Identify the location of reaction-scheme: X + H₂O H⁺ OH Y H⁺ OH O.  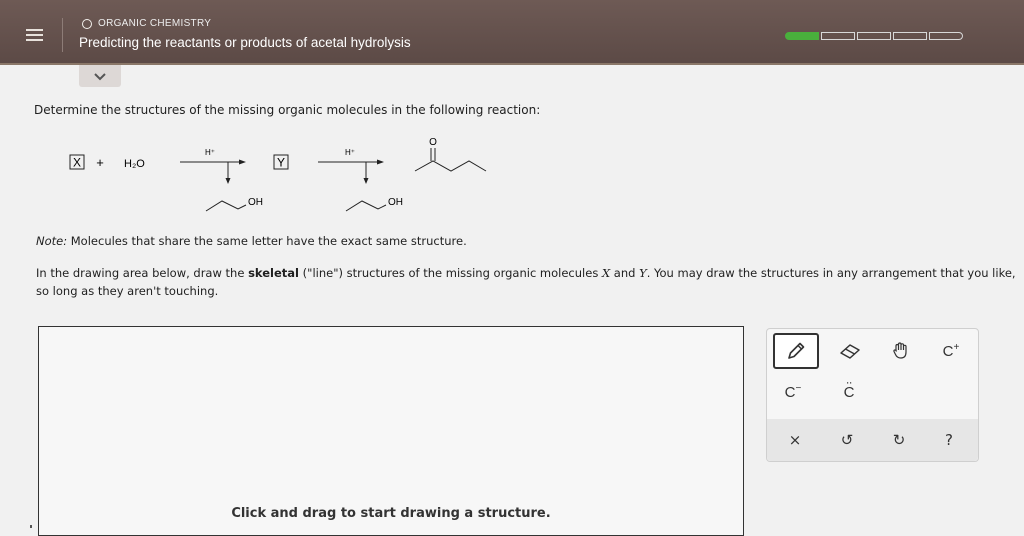
(278, 174).